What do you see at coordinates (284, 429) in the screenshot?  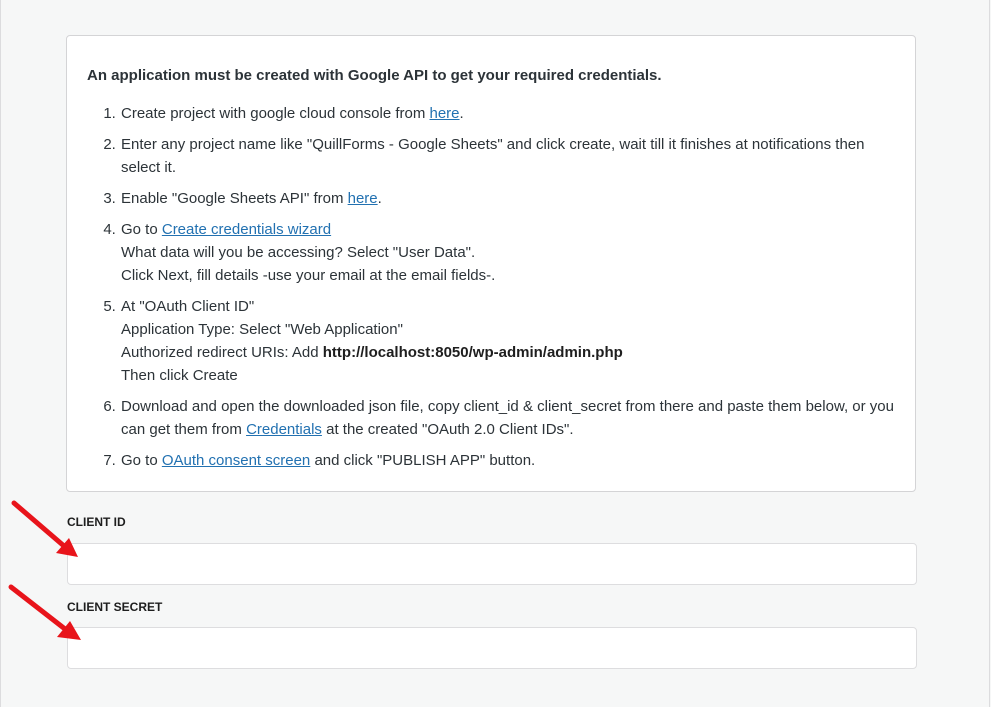 I see `step-link: Credentials` at bounding box center [284, 429].